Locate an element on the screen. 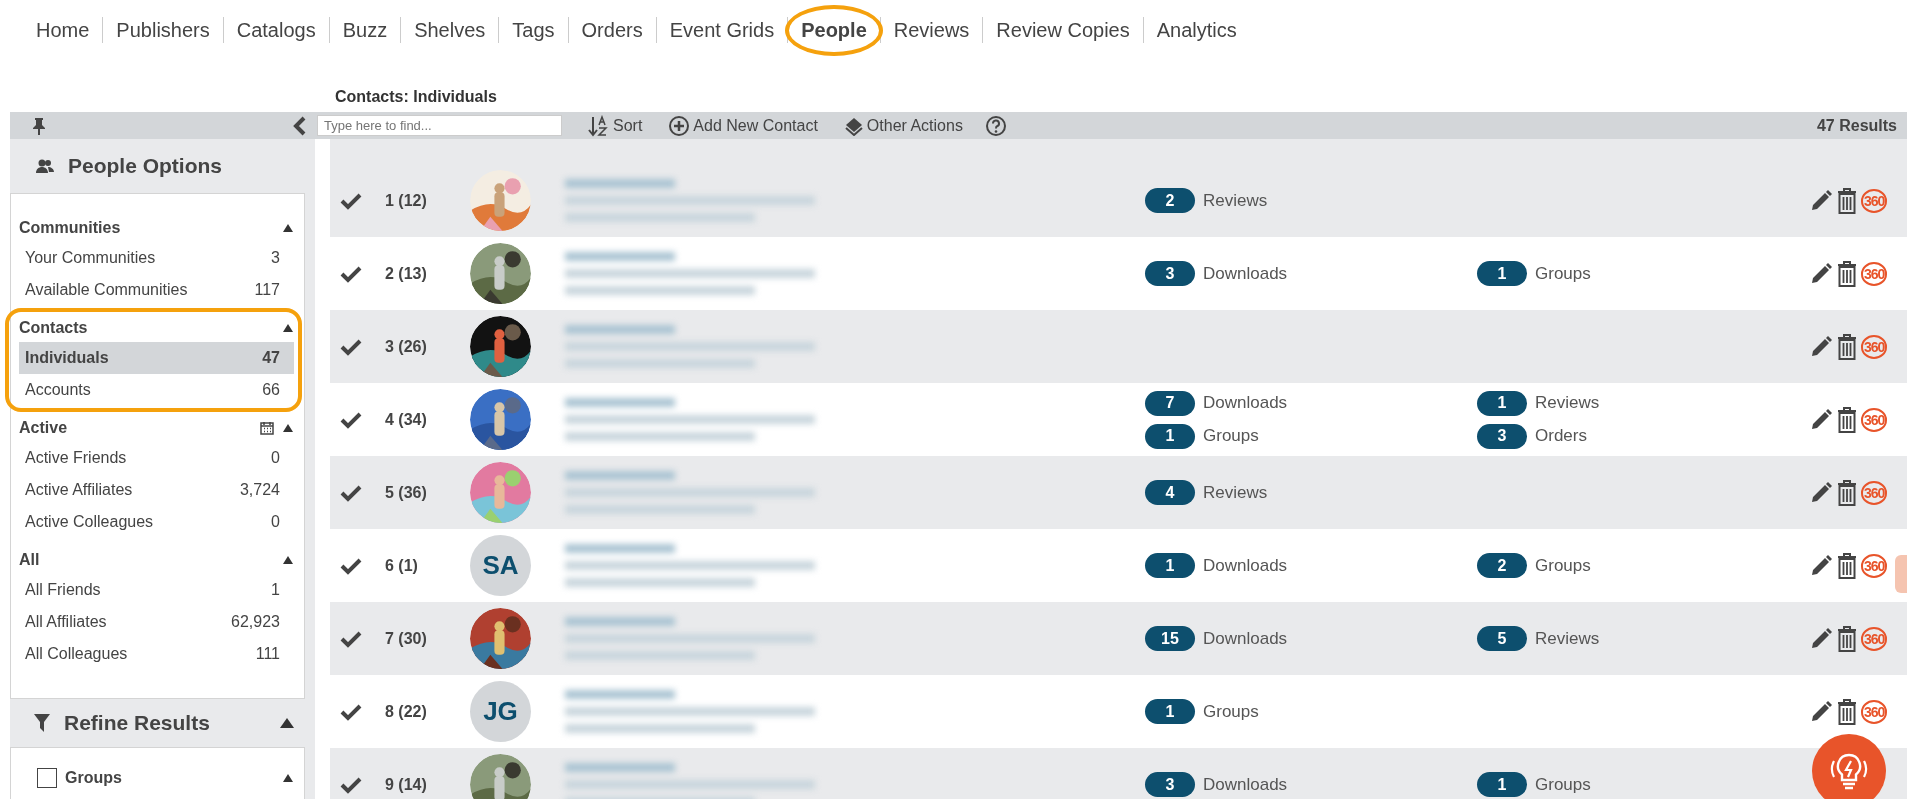 The image size is (1907, 799). results-count: 47 Results is located at coordinates (1856, 125).